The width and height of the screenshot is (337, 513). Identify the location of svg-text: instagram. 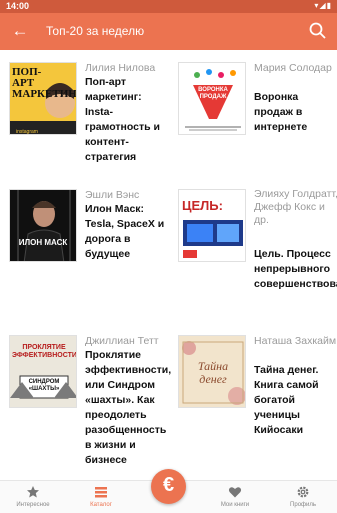
(27, 132).